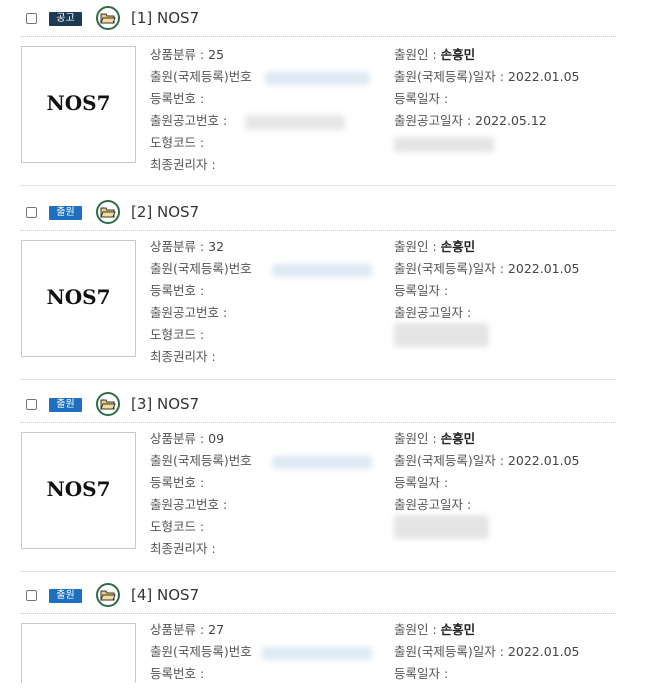 The height and width of the screenshot is (695, 647). I want to click on class-value: 25, so click(216, 54).